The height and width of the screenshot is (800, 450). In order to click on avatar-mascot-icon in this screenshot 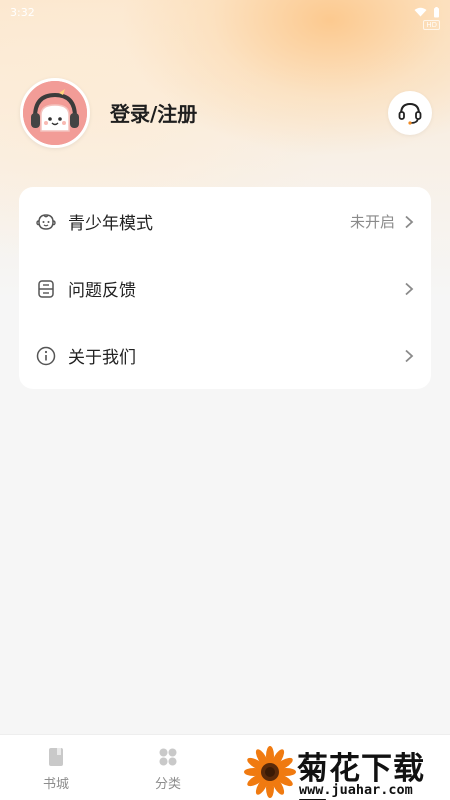, I will do `click(55, 113)`.